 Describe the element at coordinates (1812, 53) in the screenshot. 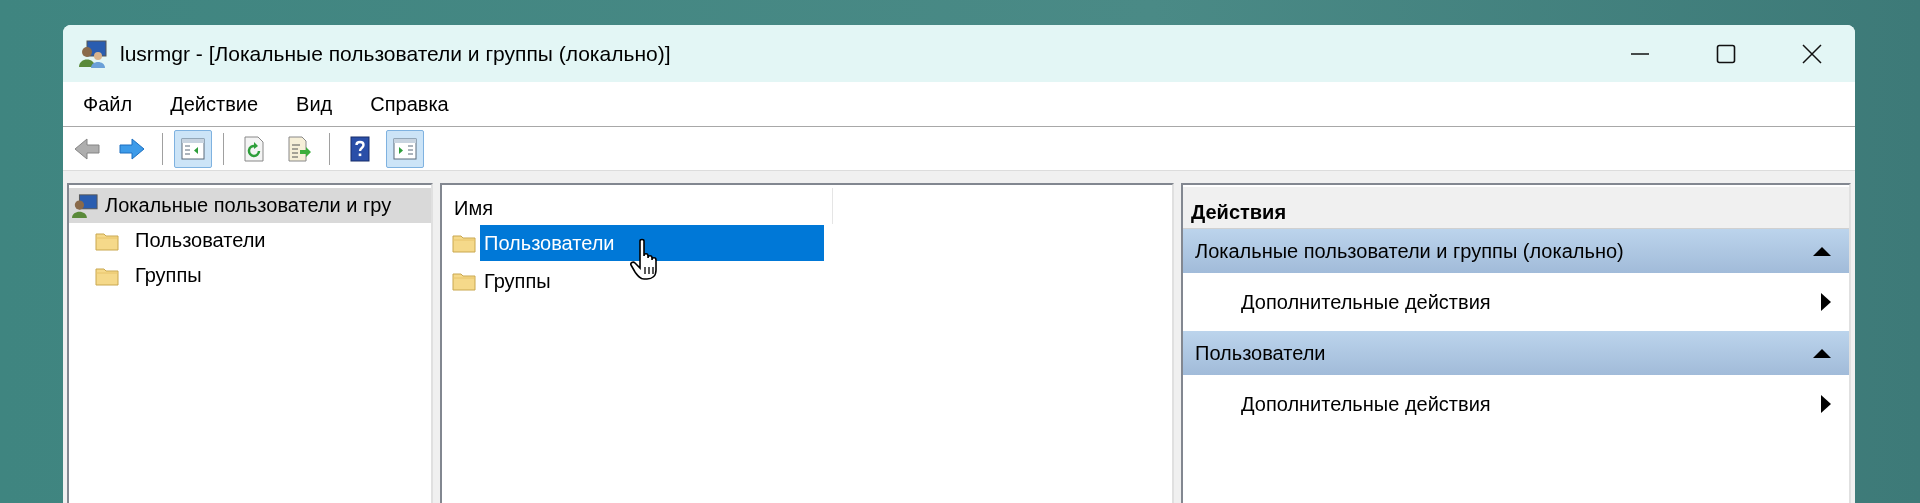

I see `close-icon` at that location.